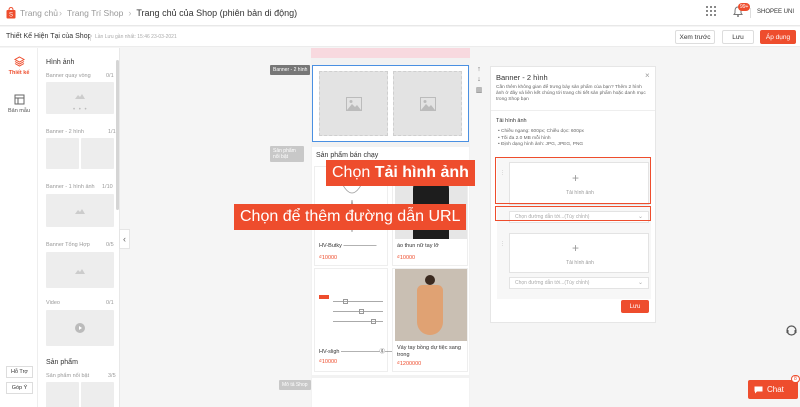 Image resolution: width=800 pixels, height=407 pixels. What do you see at coordinates (62, 153) in the screenshot?
I see `banner-2-thumbnail-left` at bounding box center [62, 153].